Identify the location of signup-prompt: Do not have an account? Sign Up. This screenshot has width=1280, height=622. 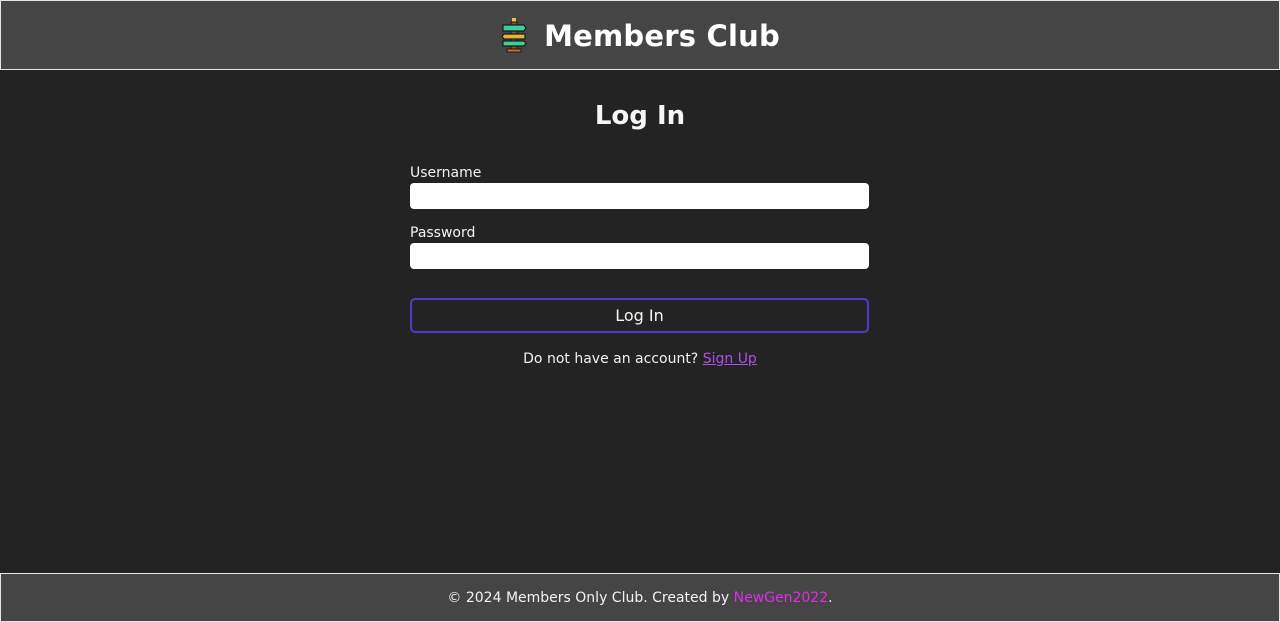
(640, 359).